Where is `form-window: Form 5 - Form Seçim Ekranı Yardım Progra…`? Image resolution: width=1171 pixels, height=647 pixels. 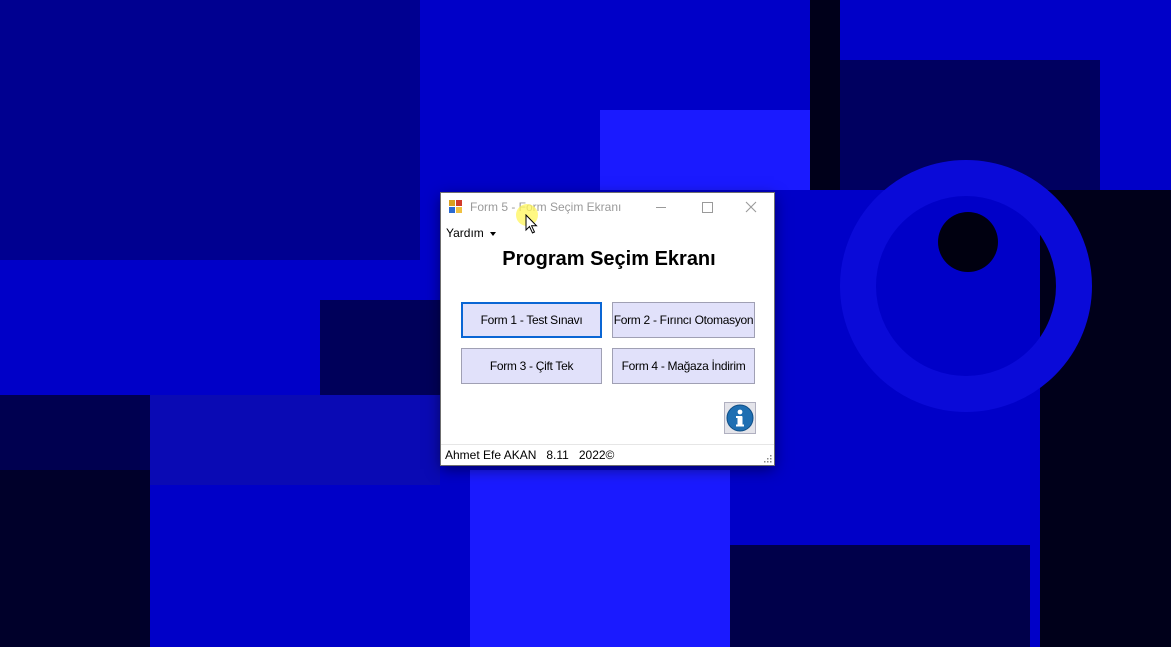
form-window: Form 5 - Form Seçim Ekranı Yardım Progra… is located at coordinates (607, 329).